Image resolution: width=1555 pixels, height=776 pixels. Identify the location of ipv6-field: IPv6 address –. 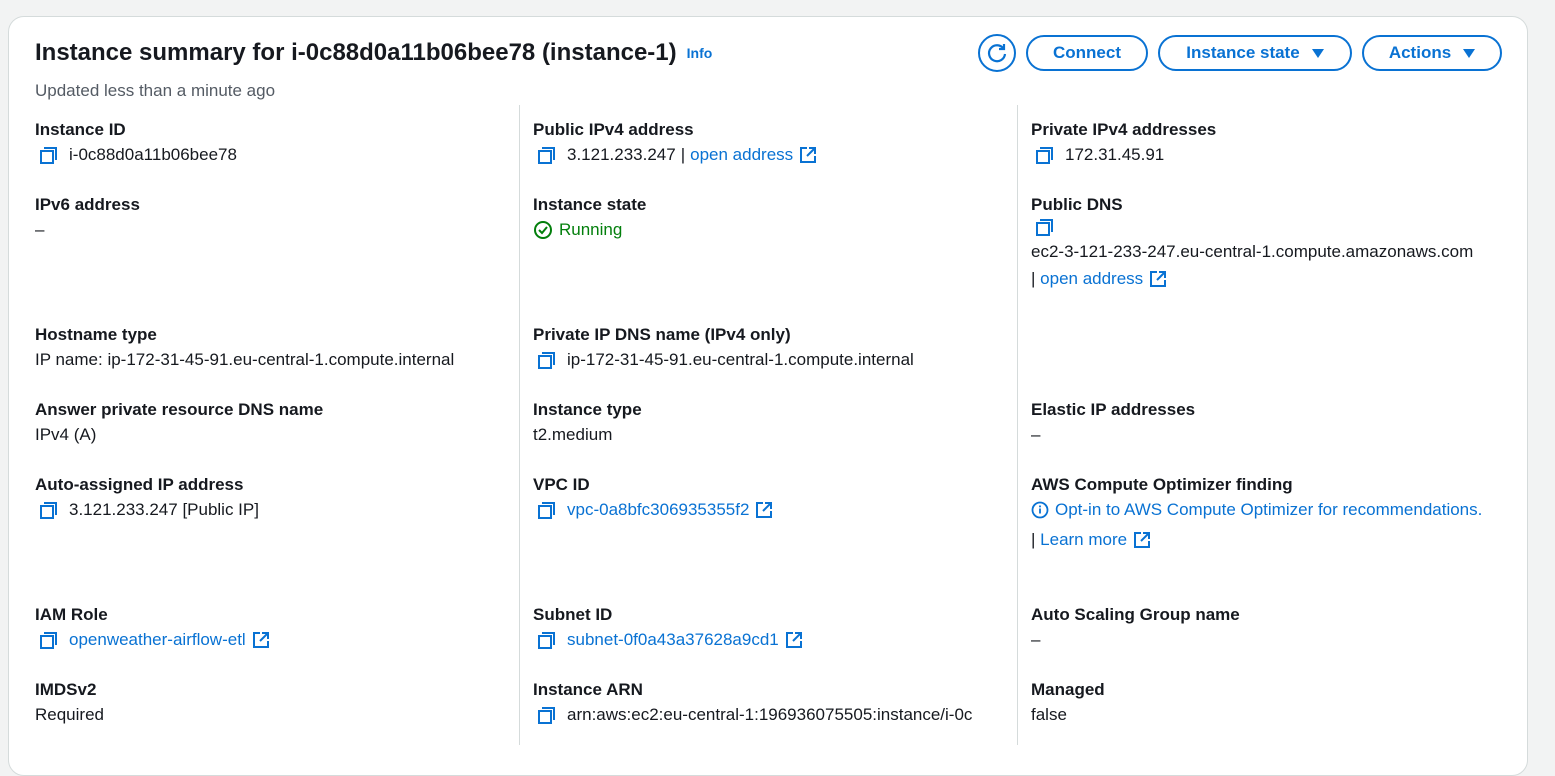
(87, 217).